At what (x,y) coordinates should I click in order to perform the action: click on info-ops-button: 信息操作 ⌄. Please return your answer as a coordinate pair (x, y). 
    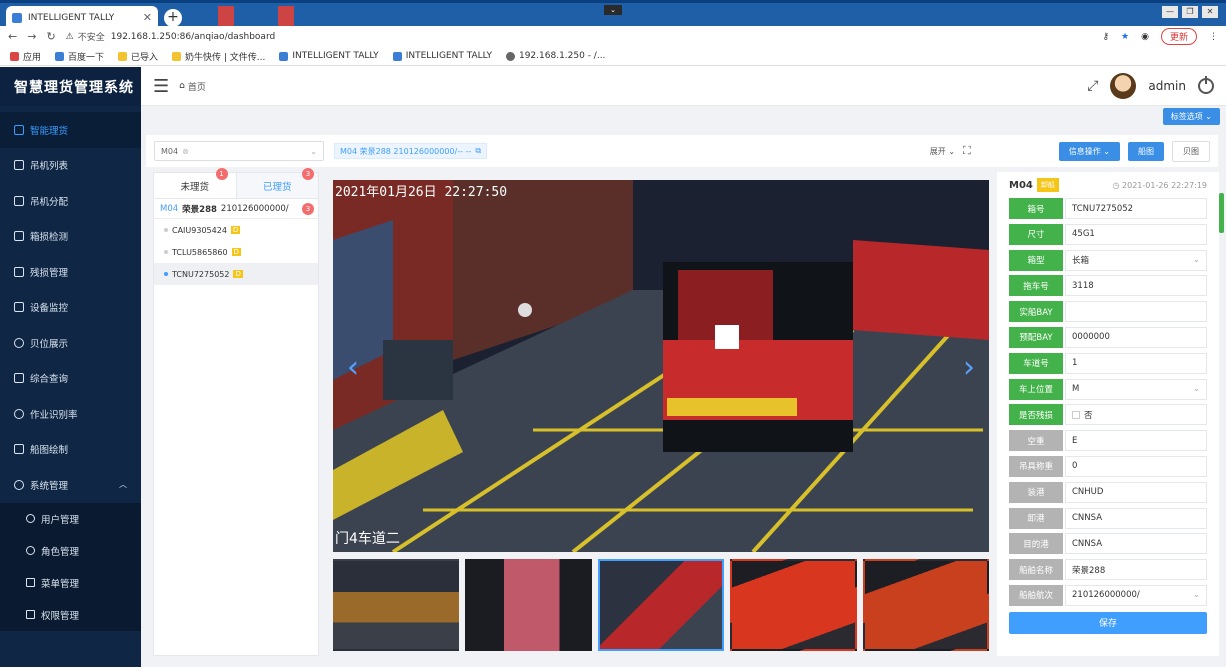
    Looking at the image, I should click on (1089, 151).